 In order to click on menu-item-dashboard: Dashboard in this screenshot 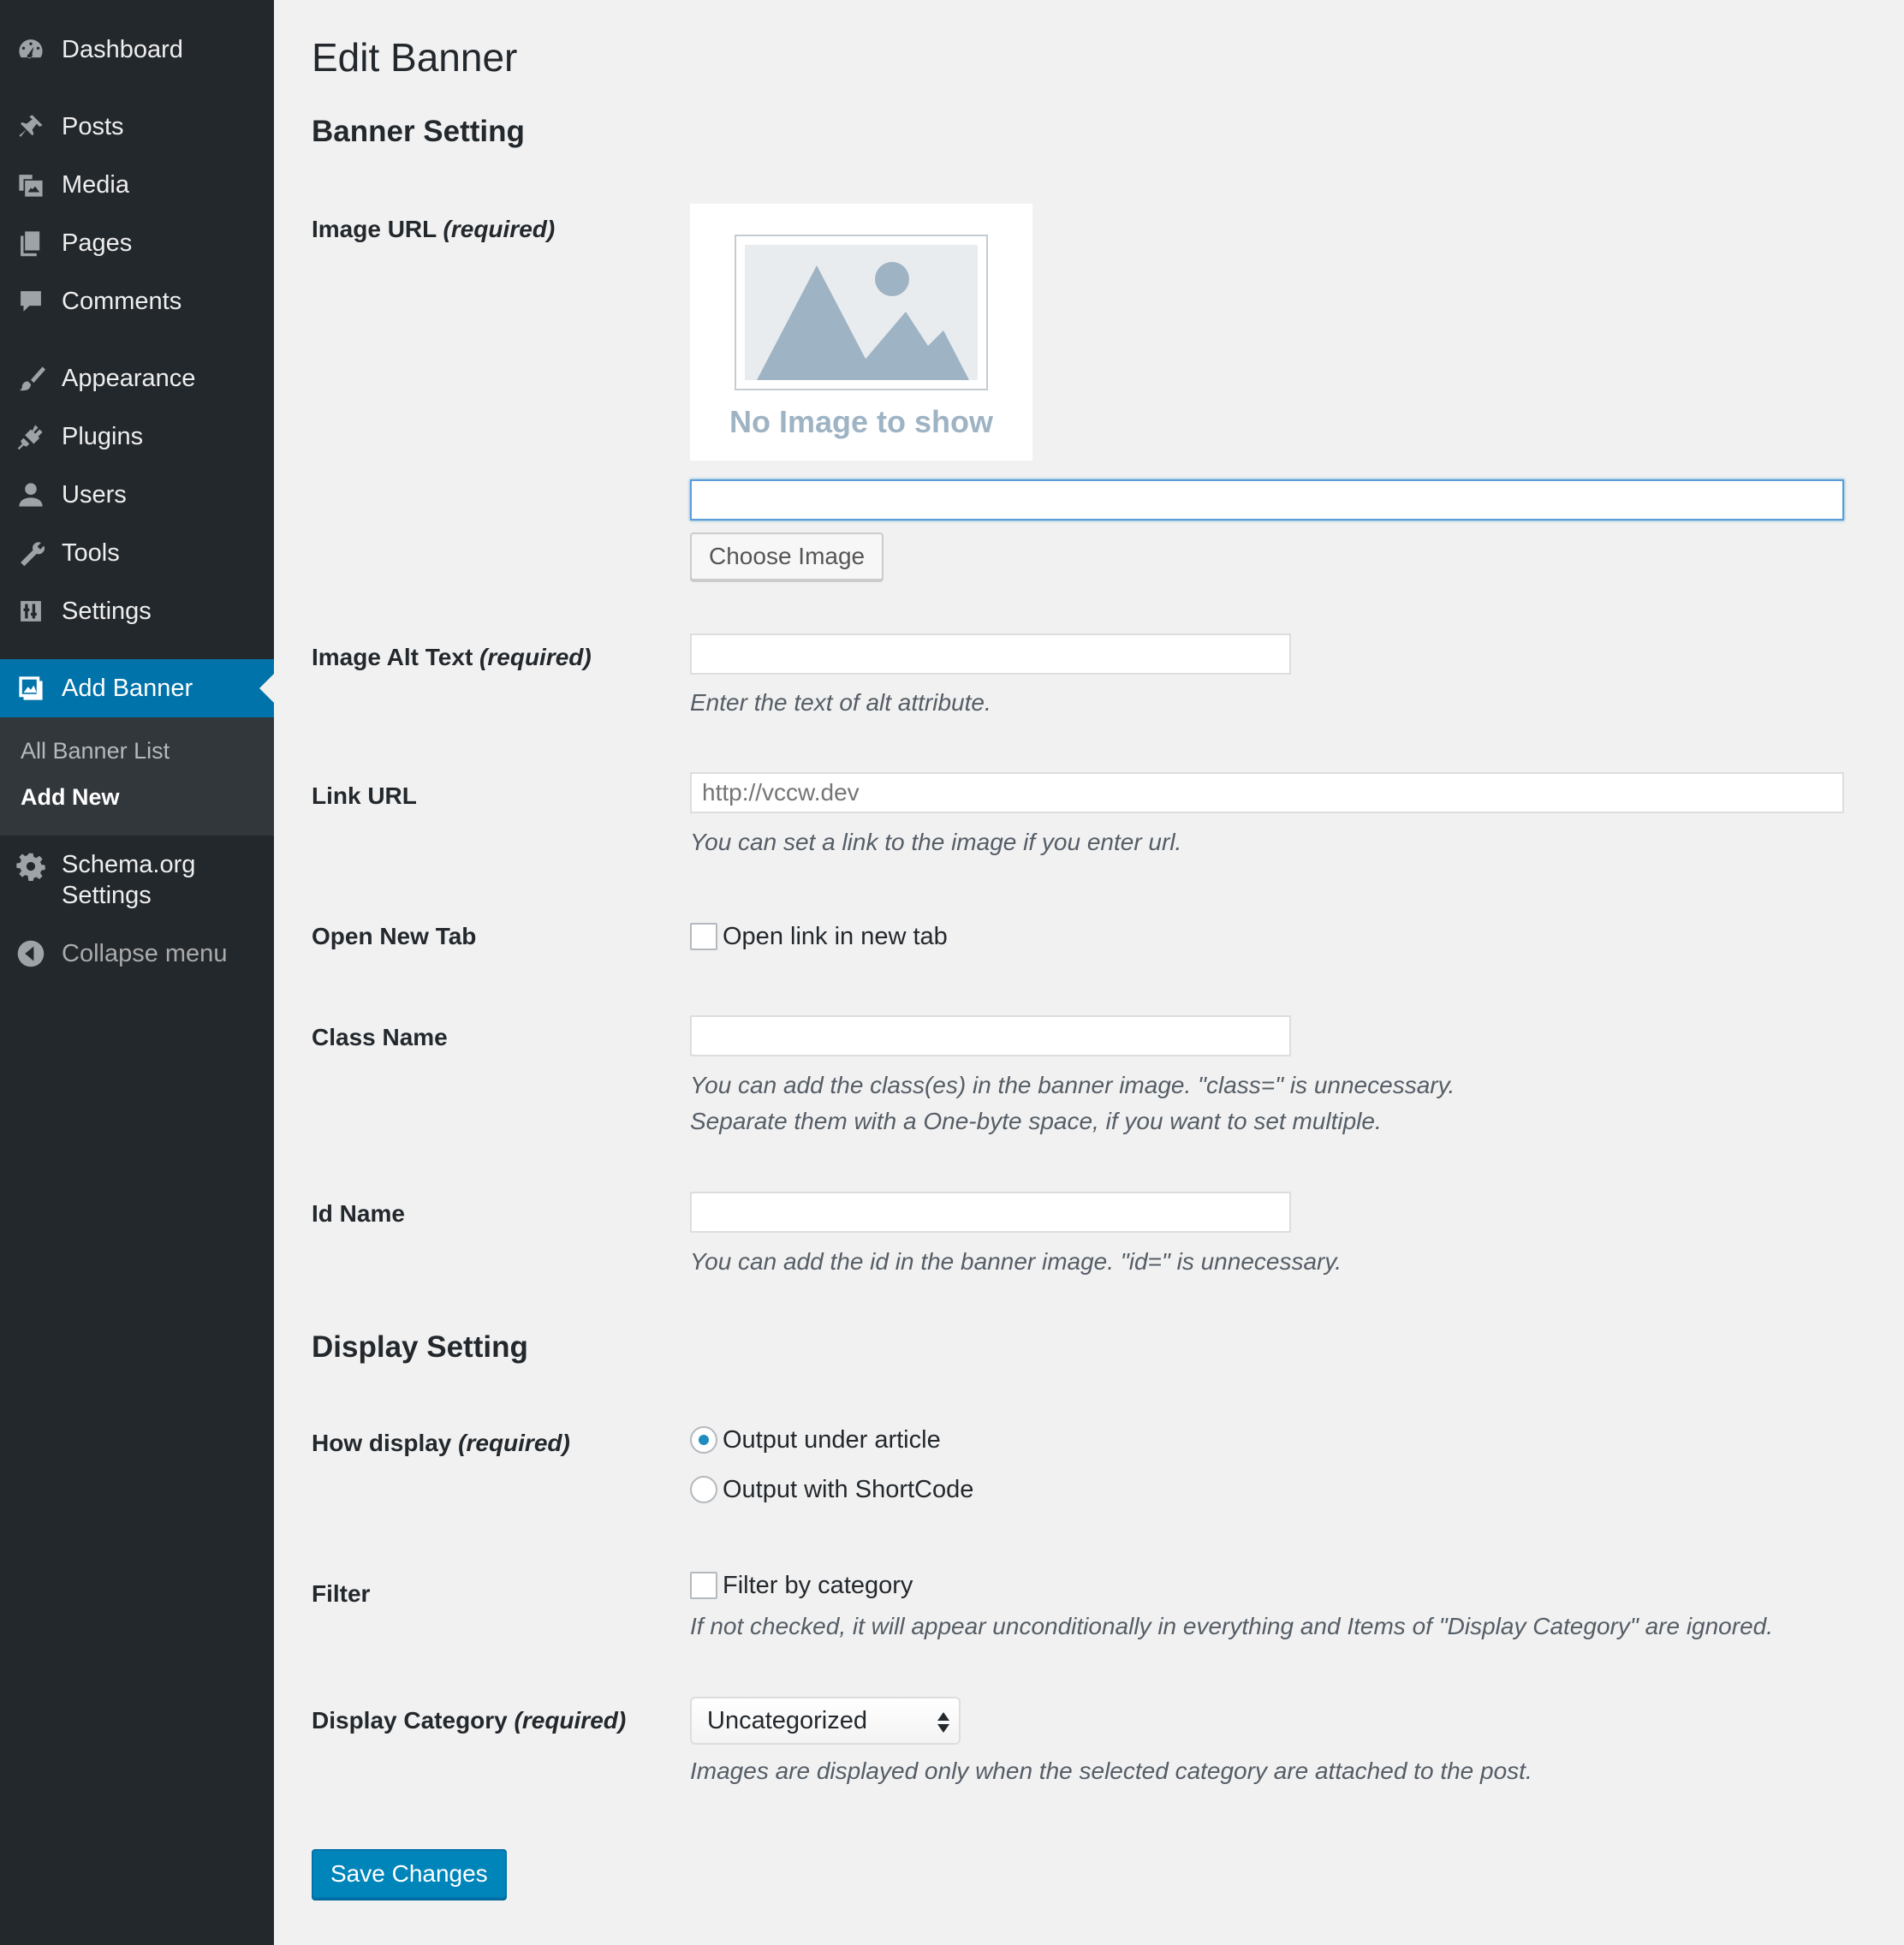, I will do `click(137, 50)`.